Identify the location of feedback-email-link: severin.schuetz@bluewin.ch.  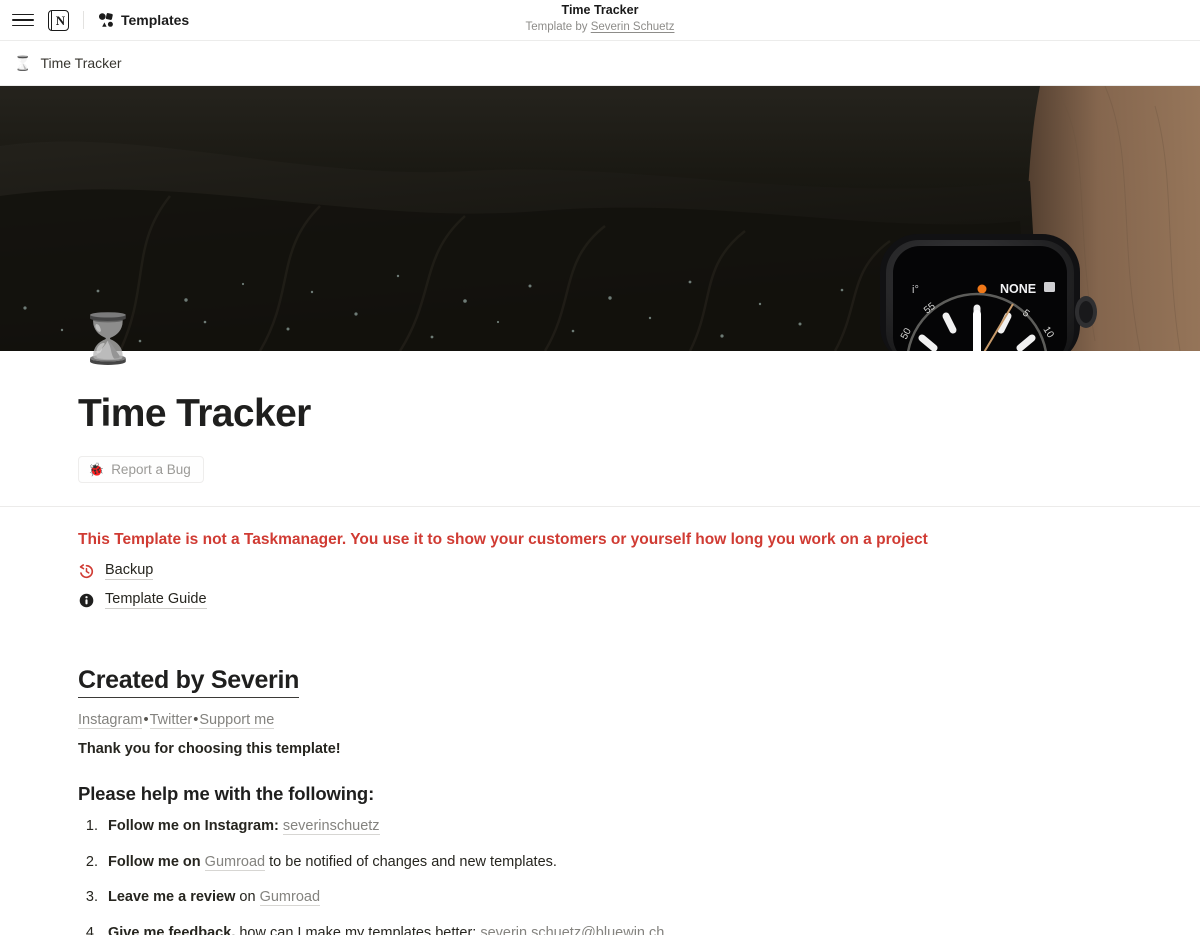
(572, 930).